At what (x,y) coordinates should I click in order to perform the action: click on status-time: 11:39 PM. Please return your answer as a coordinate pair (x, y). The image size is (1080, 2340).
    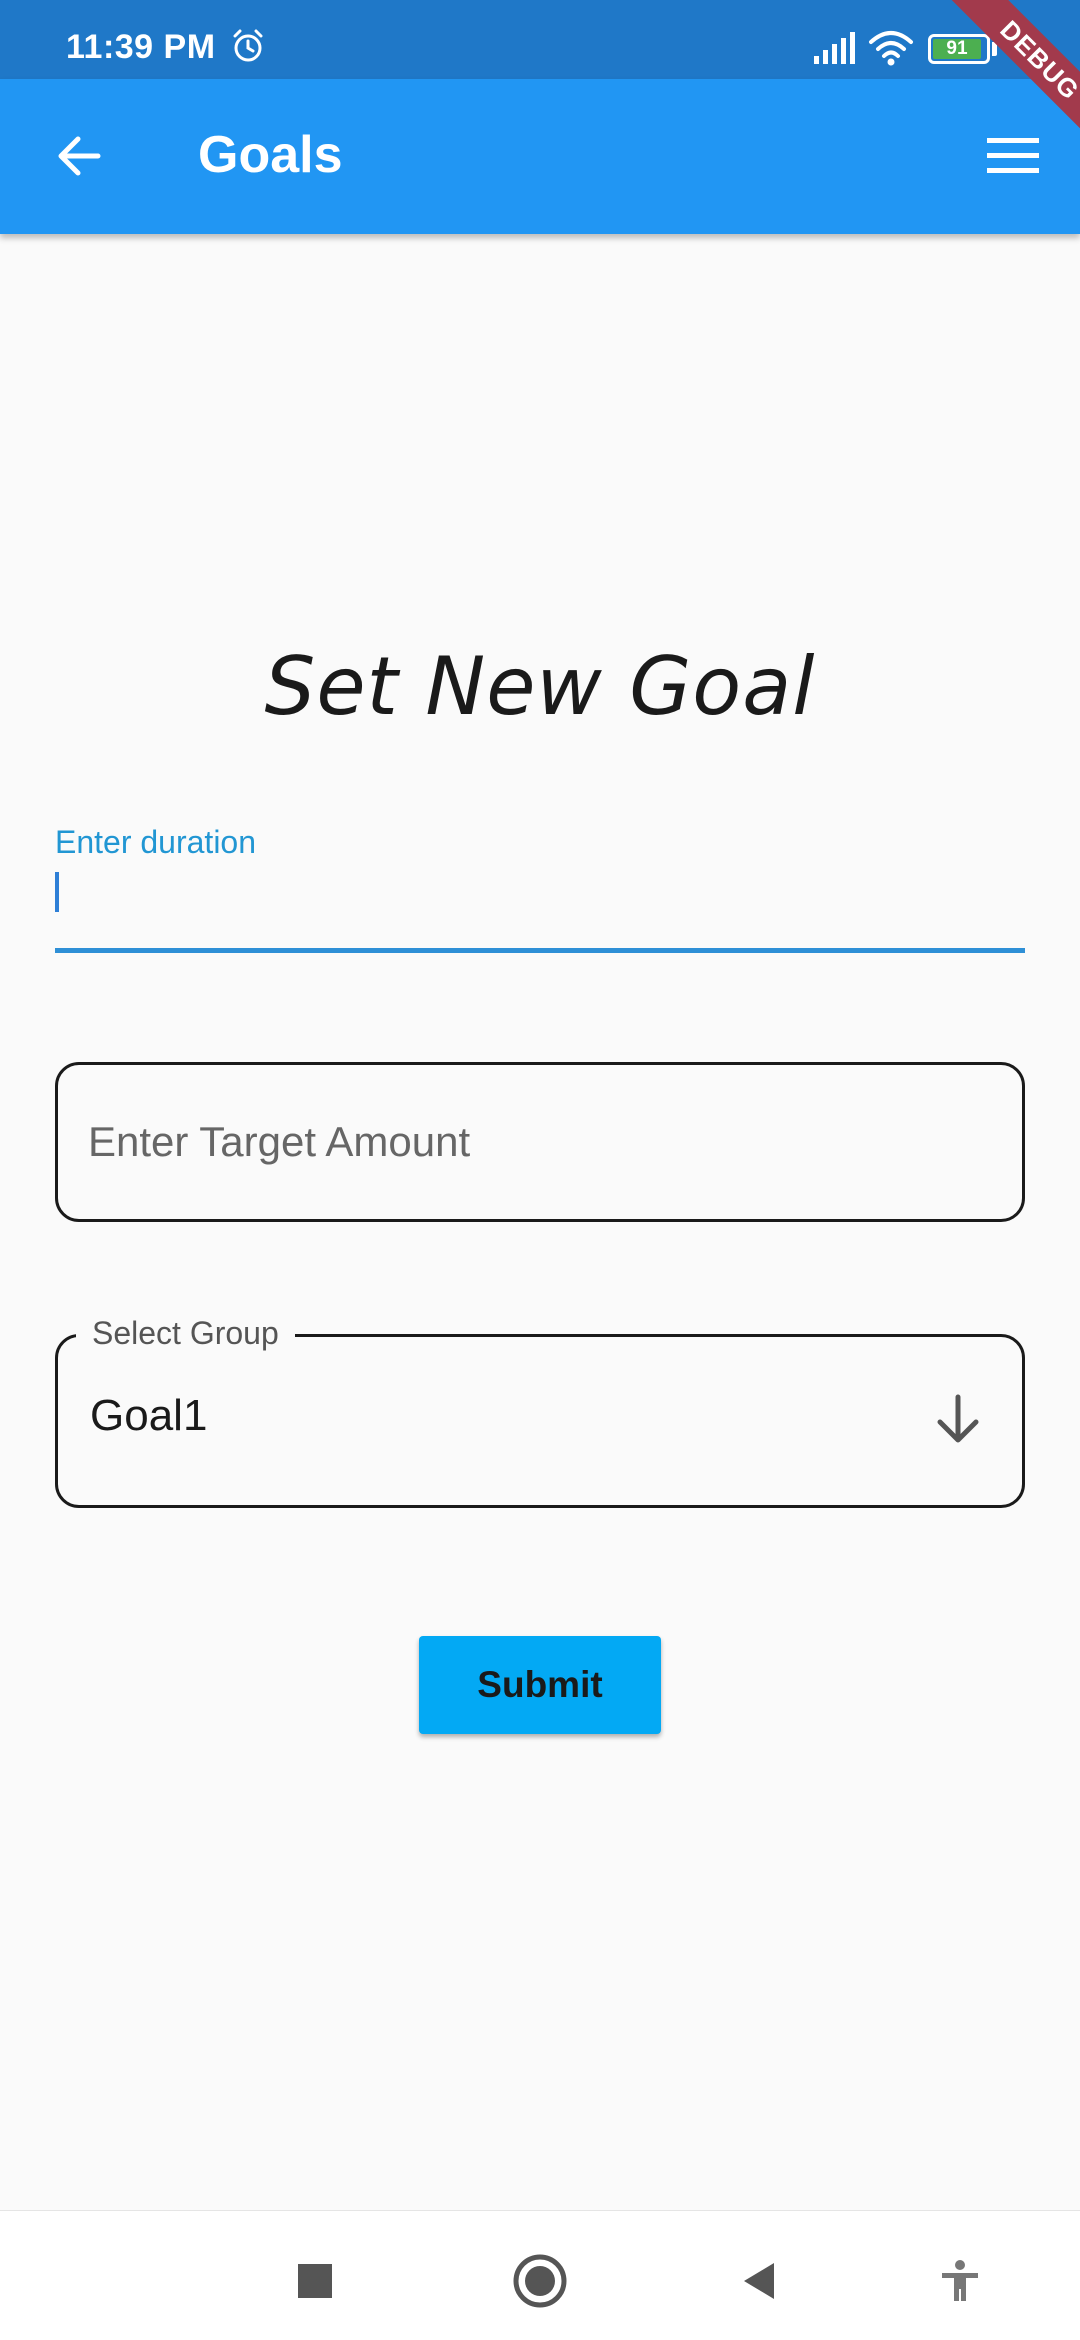
    Looking at the image, I should click on (141, 47).